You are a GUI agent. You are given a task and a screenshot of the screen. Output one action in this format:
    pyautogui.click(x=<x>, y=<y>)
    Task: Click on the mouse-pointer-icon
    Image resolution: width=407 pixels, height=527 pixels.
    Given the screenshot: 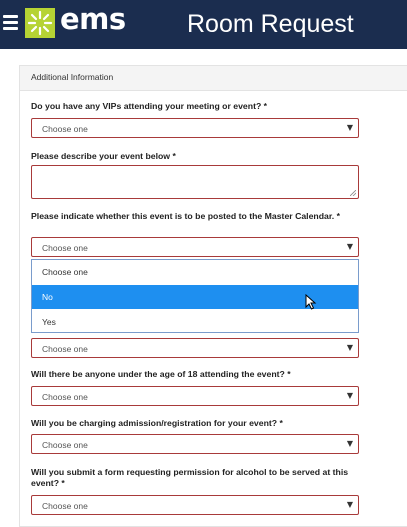 What is the action you would take?
    pyautogui.click(x=311, y=302)
    